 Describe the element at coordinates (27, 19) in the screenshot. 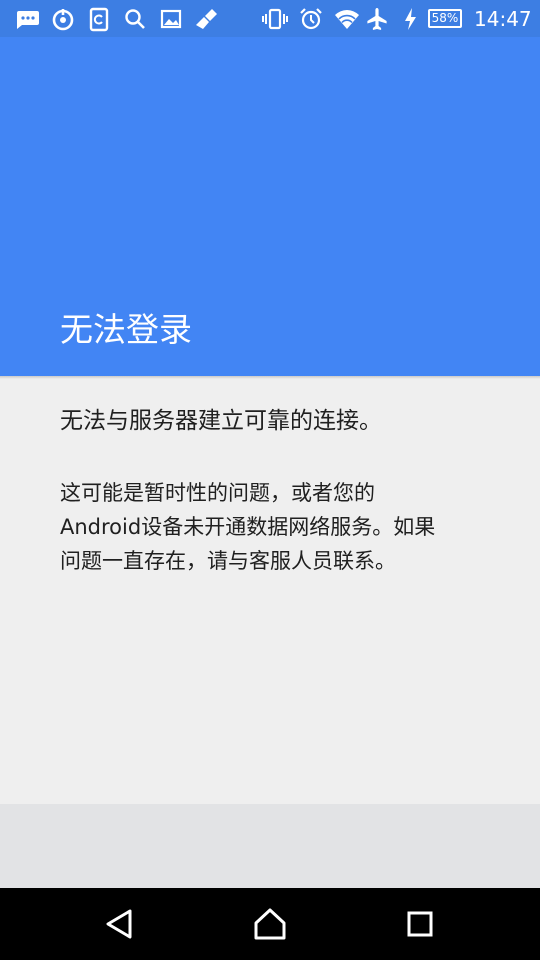

I see `messages-icon` at that location.